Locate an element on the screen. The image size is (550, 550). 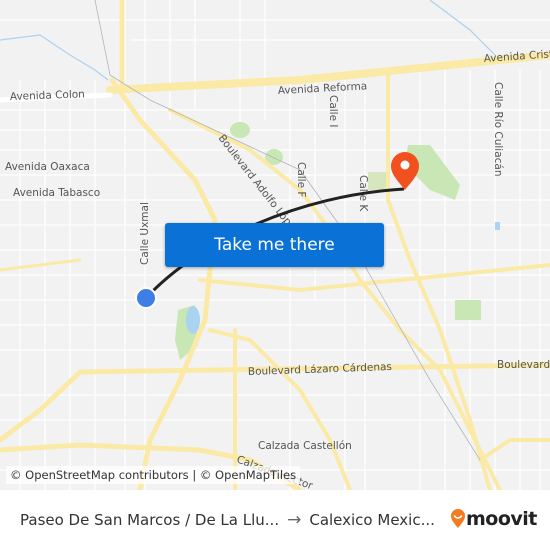
label-calle-f: Calle F is located at coordinates (301, 179).